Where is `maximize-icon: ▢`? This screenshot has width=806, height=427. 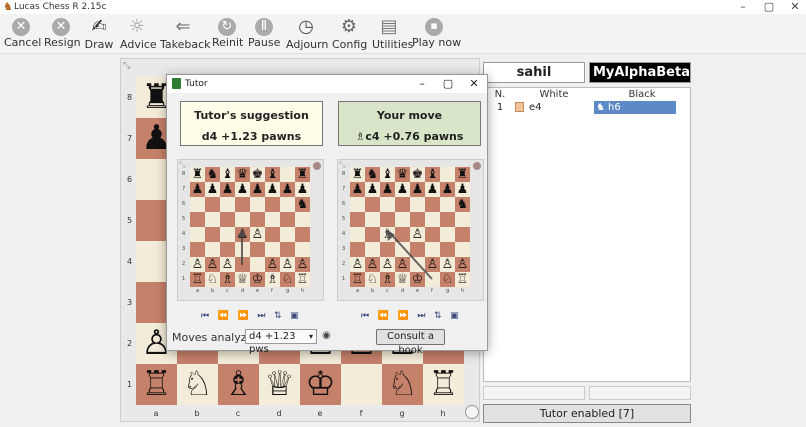
maximize-icon: ▢ is located at coordinates (769, 7).